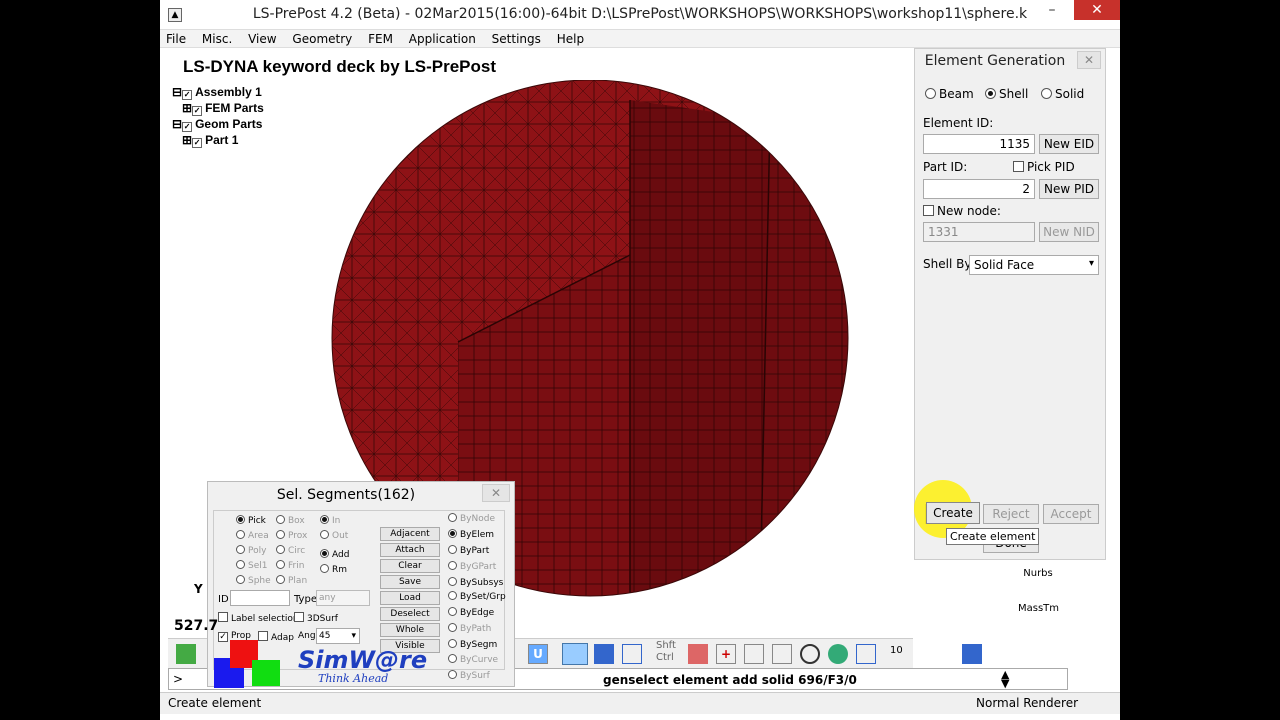 Image resolution: width=1280 pixels, height=720 pixels. What do you see at coordinates (471, 534) in the screenshot?
I see `radio-byelem: ByElem` at bounding box center [471, 534].